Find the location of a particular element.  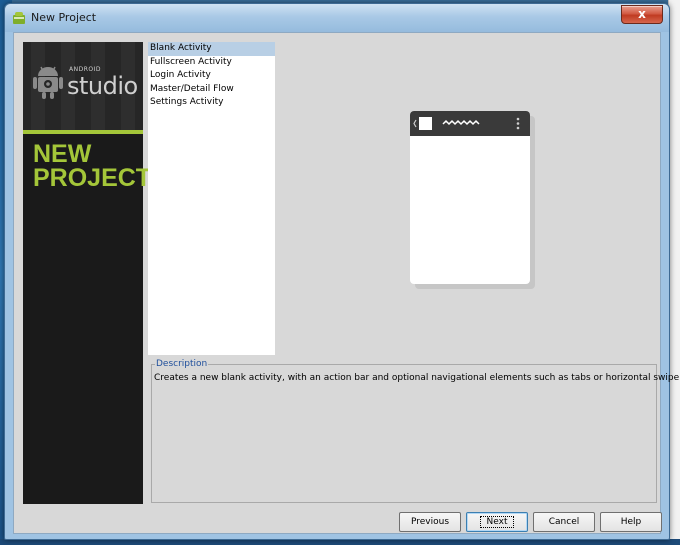

banner-heading: NEW PROJECT is located at coordinates (92, 166).